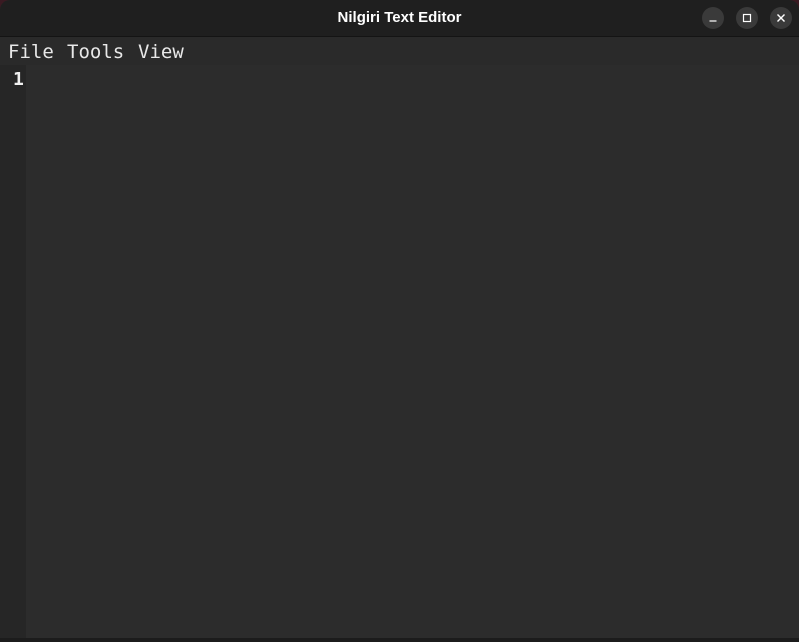 This screenshot has width=799, height=642. What do you see at coordinates (399, 640) in the screenshot?
I see `background-terminal-strip` at bounding box center [399, 640].